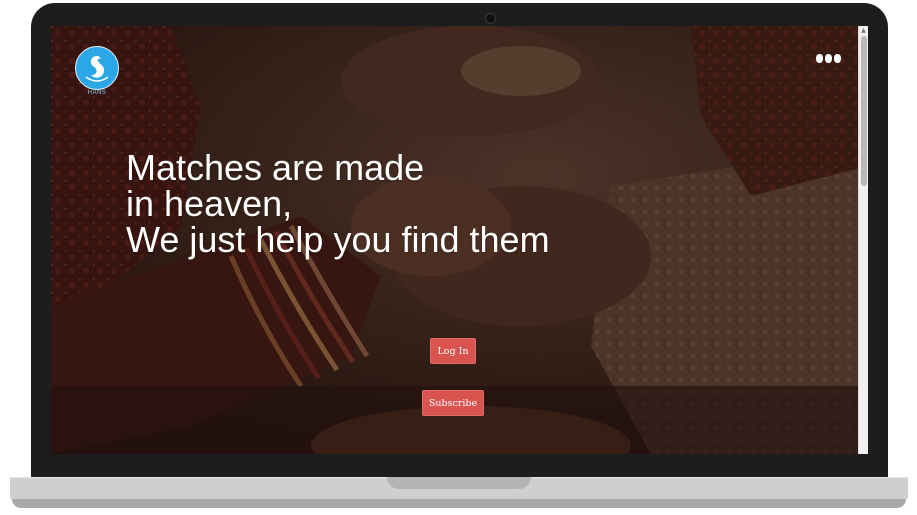 This screenshot has width=917, height=515. Describe the element at coordinates (863, 240) in the screenshot. I see `vertical-scrollbar: ▲` at that location.